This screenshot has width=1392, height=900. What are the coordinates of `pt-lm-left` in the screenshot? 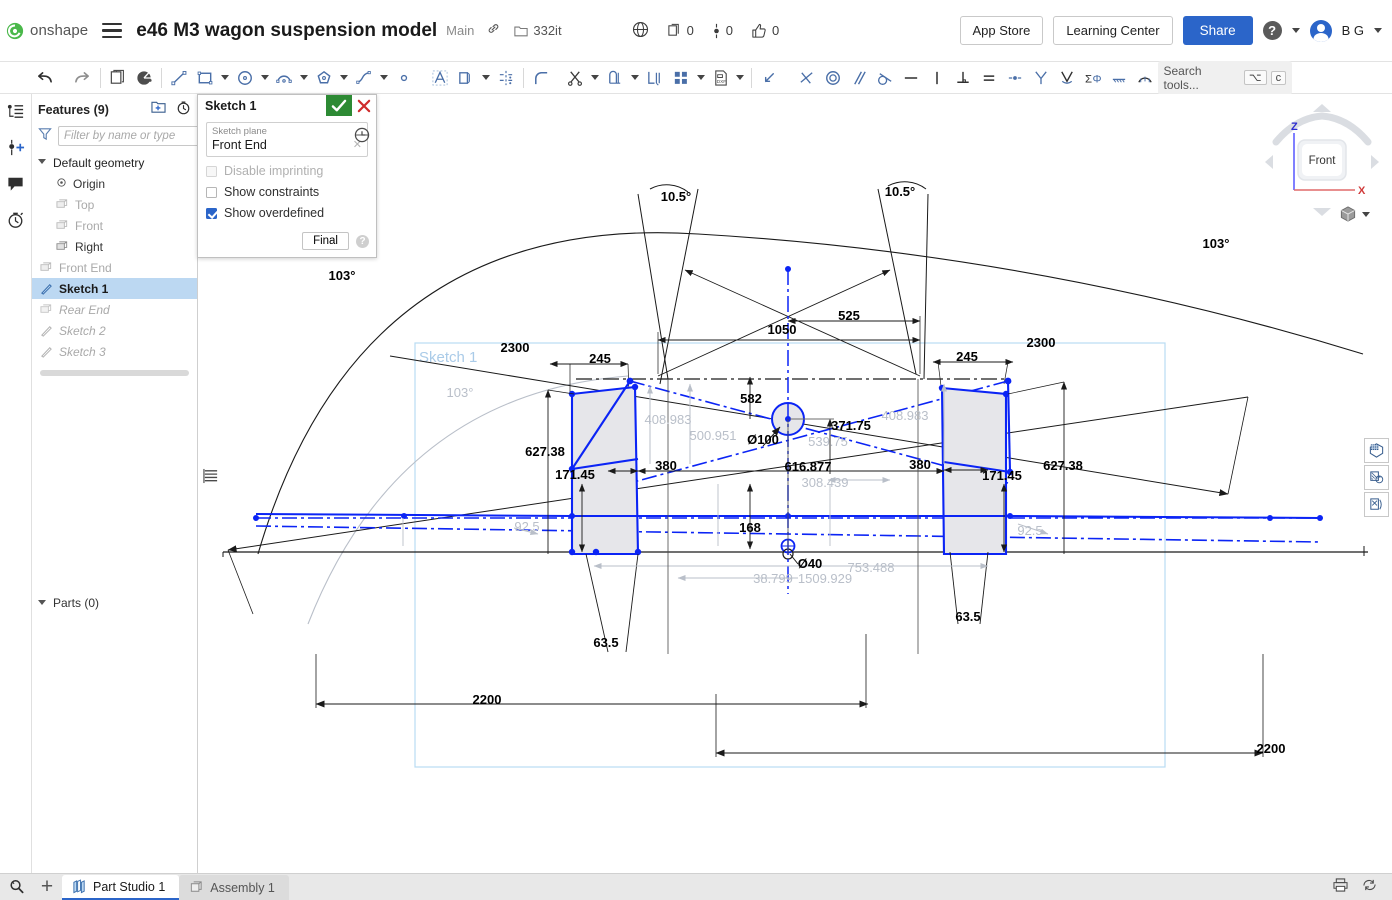 It's located at (572, 516).